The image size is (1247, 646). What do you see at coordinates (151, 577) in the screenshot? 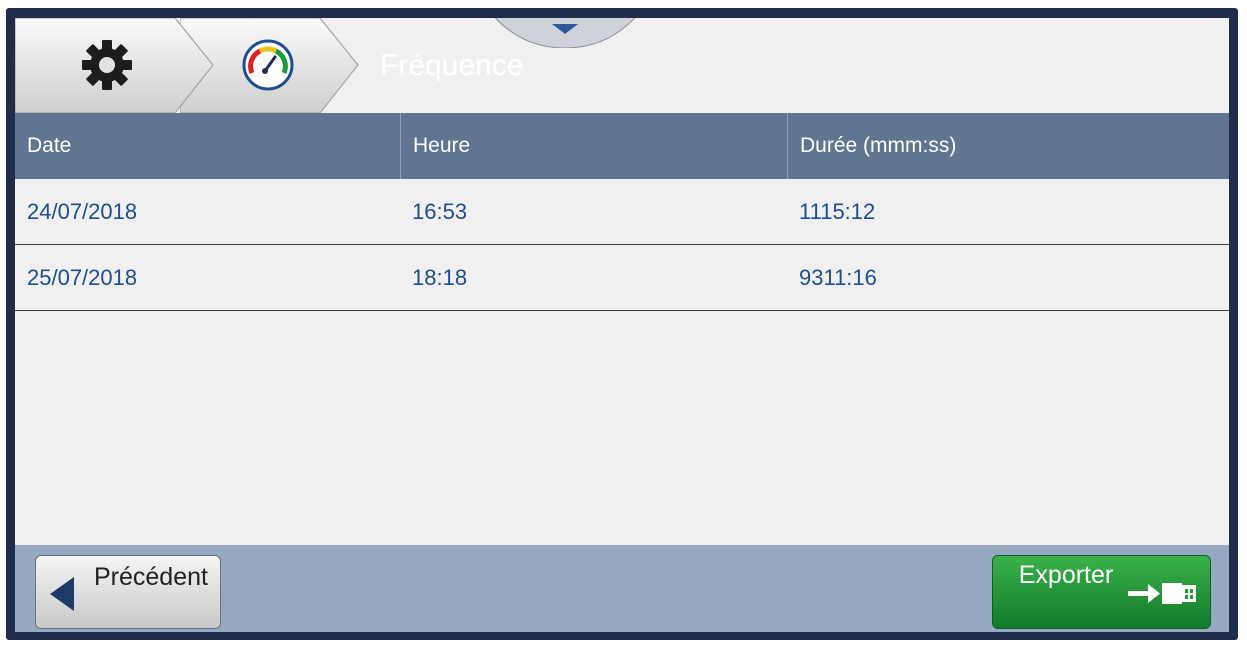
I see `previous-label: Précédent` at bounding box center [151, 577].